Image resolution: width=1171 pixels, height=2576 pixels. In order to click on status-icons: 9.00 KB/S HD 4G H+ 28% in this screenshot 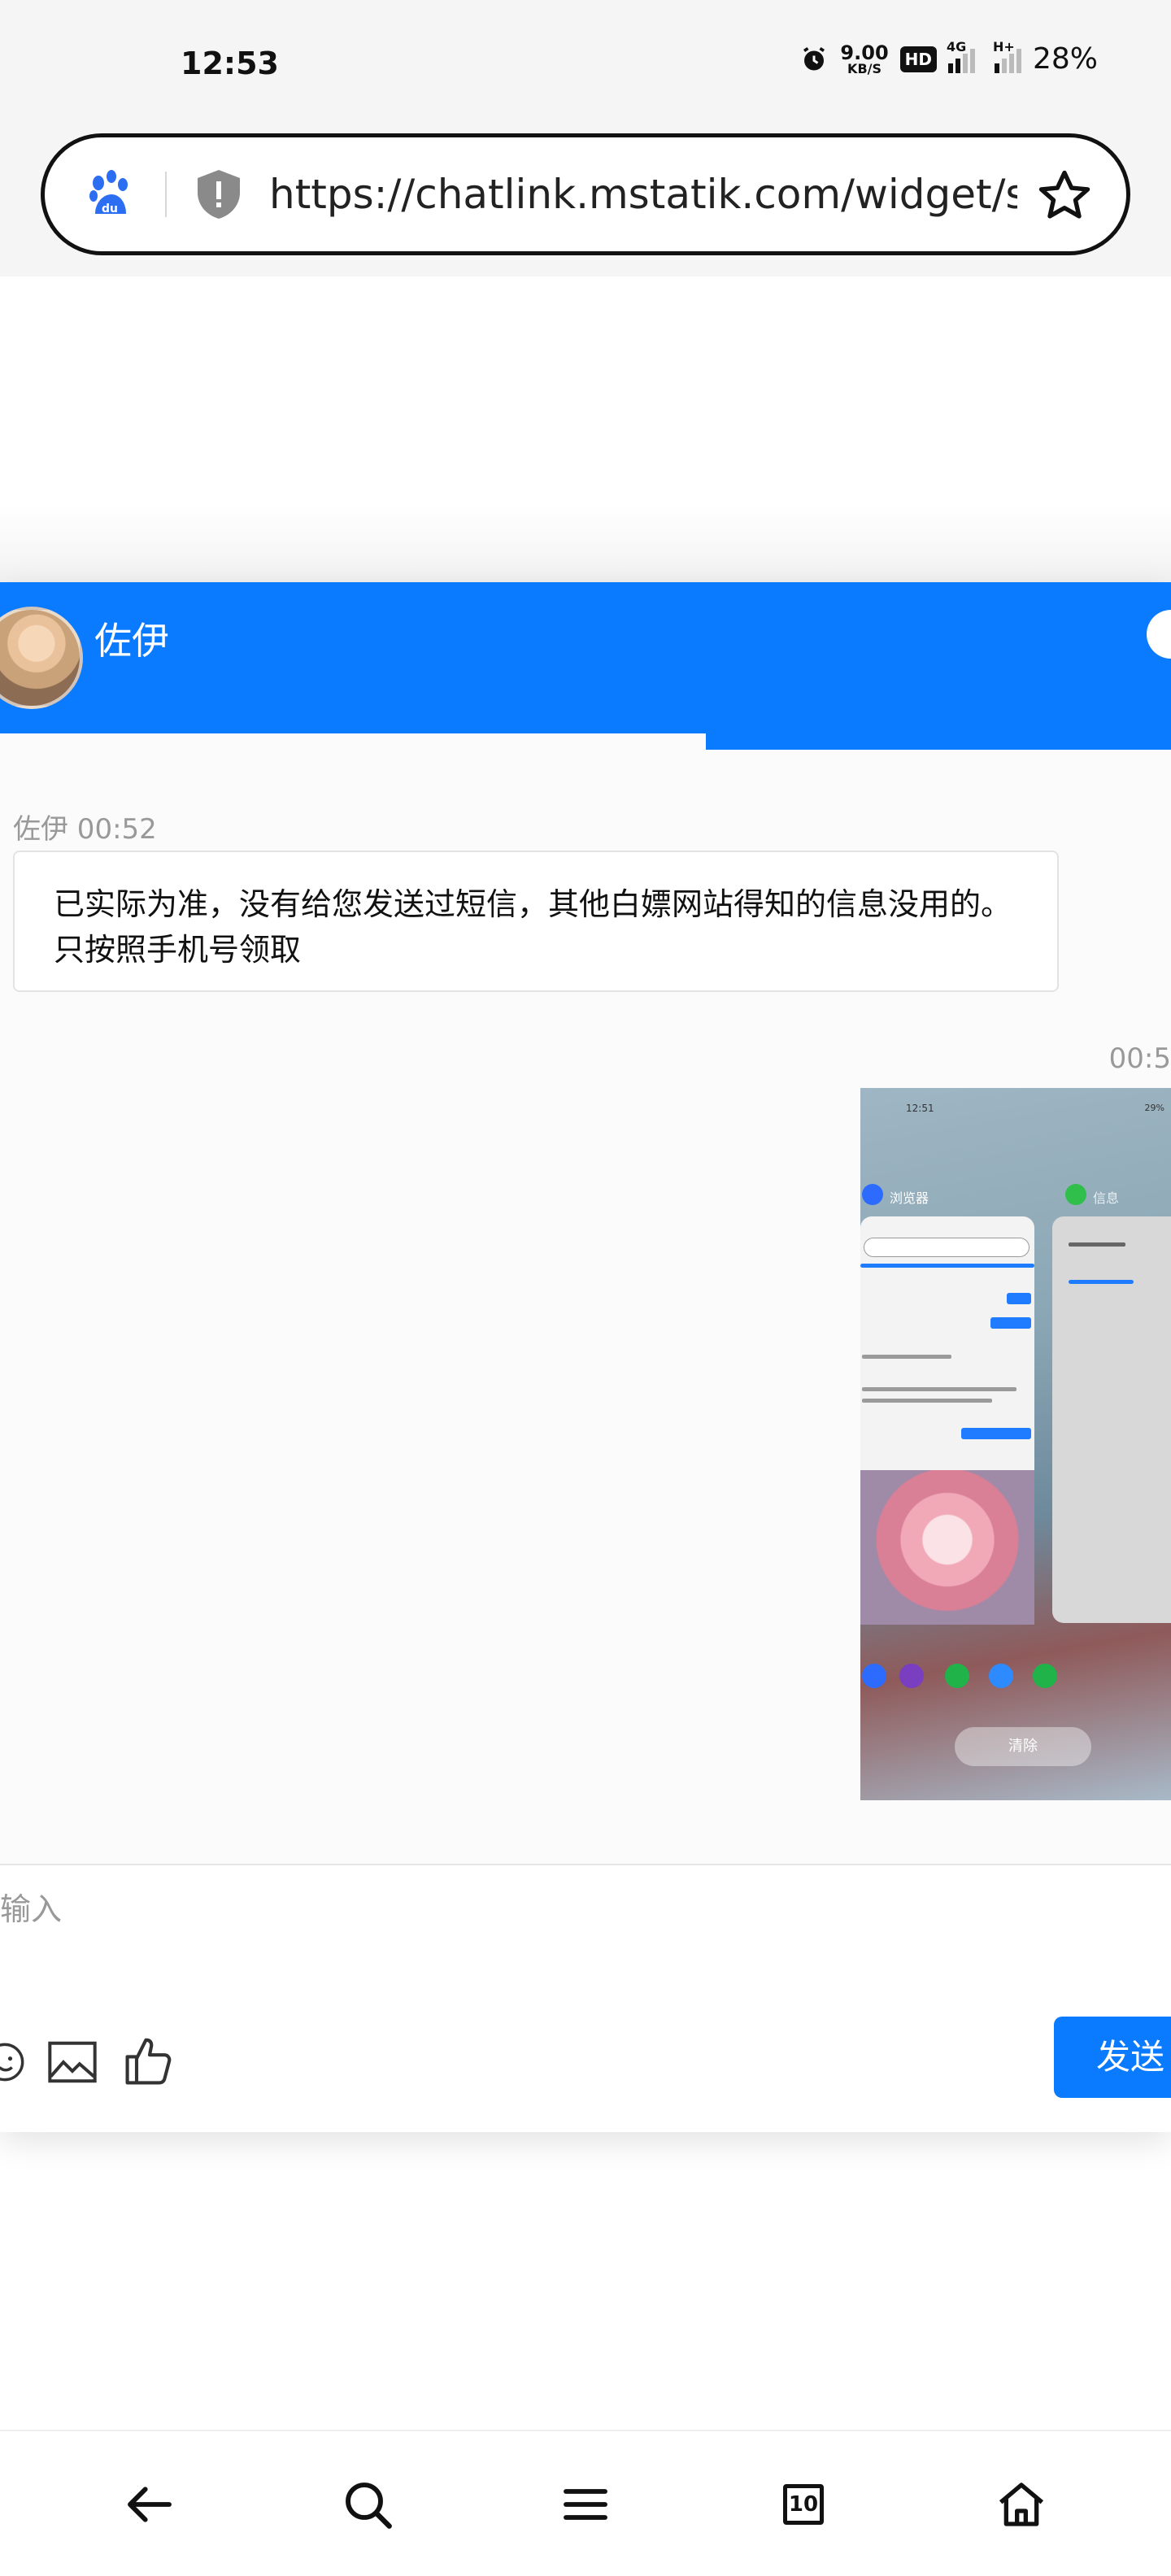, I will do `click(949, 58)`.